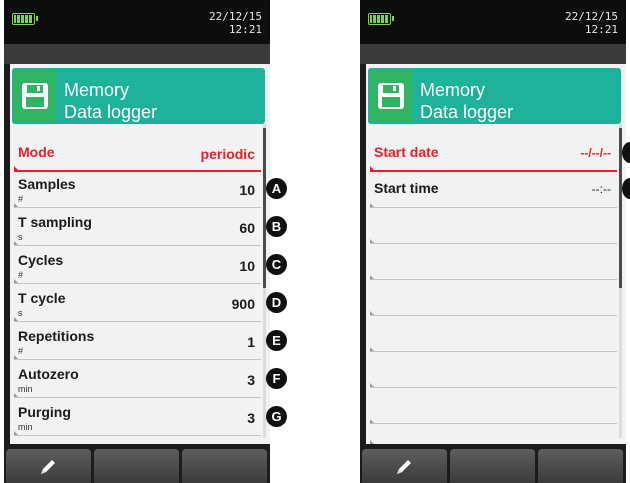 The height and width of the screenshot is (483, 630). Describe the element at coordinates (251, 342) in the screenshot. I see `row-value: 1` at that location.